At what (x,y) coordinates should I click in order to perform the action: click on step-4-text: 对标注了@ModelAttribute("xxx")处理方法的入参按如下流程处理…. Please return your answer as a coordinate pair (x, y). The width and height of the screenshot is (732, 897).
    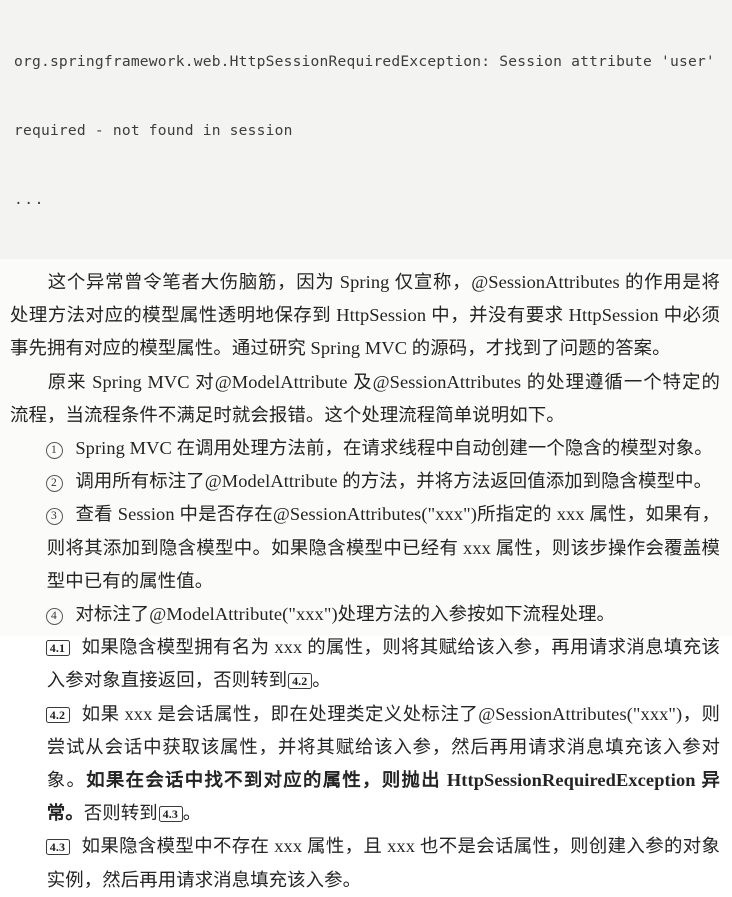
    Looking at the image, I should click on (345, 614).